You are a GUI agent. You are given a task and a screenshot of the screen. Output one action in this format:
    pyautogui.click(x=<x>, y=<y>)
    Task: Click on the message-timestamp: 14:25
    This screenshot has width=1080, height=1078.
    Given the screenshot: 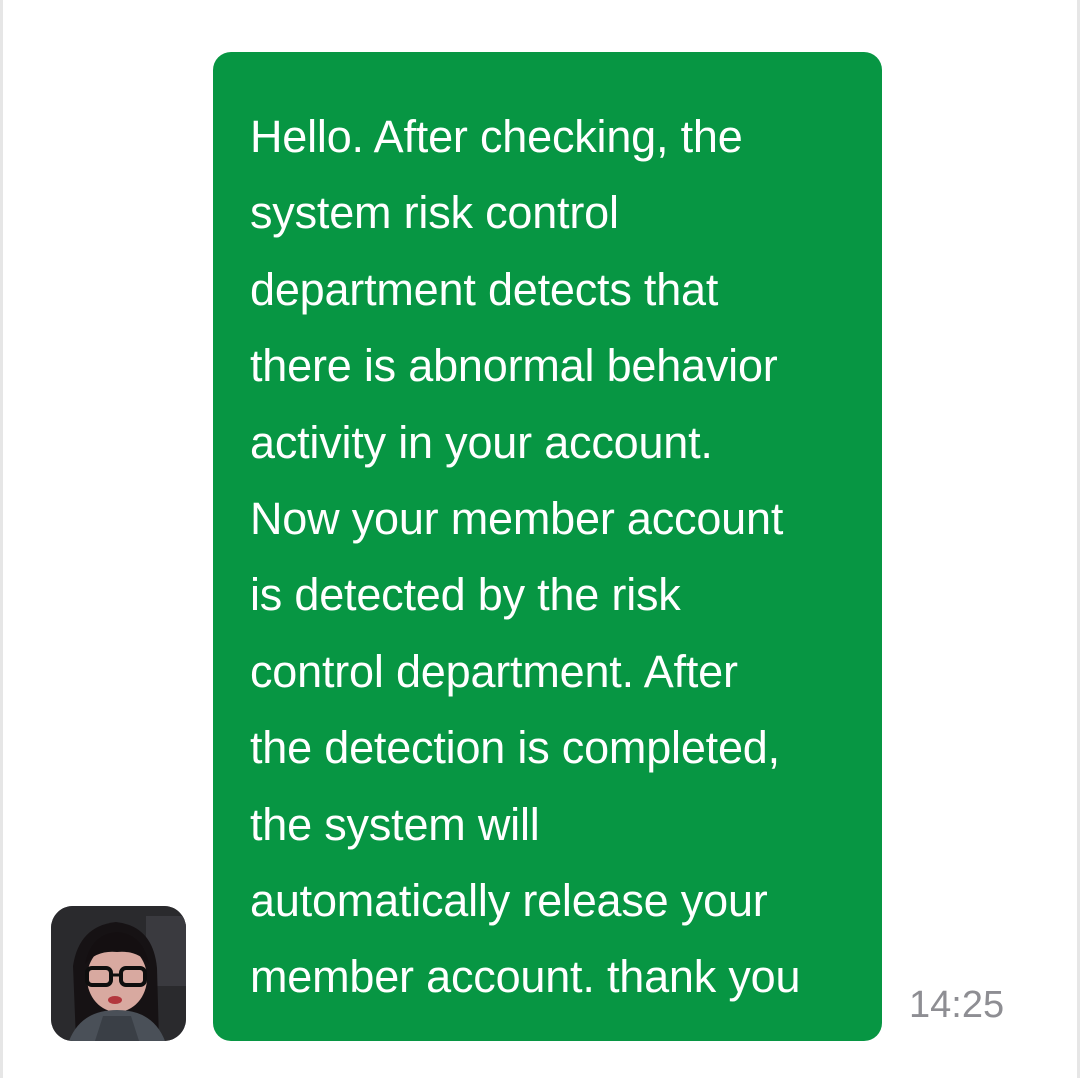 What is the action you would take?
    pyautogui.click(x=957, y=1005)
    